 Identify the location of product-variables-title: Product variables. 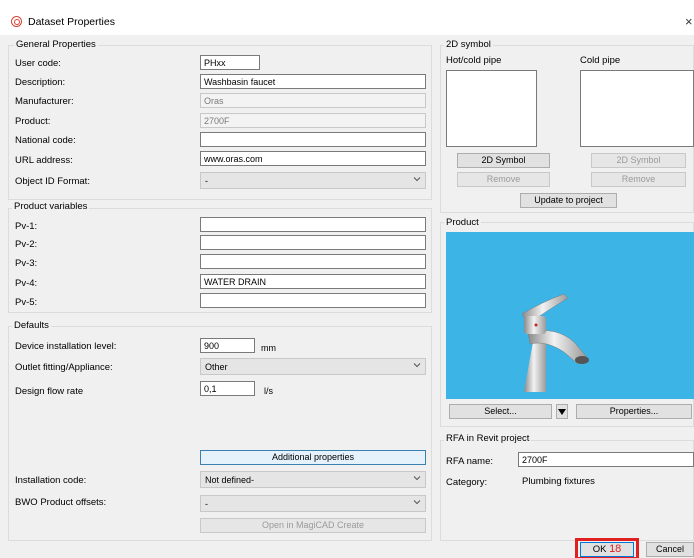
(51, 206).